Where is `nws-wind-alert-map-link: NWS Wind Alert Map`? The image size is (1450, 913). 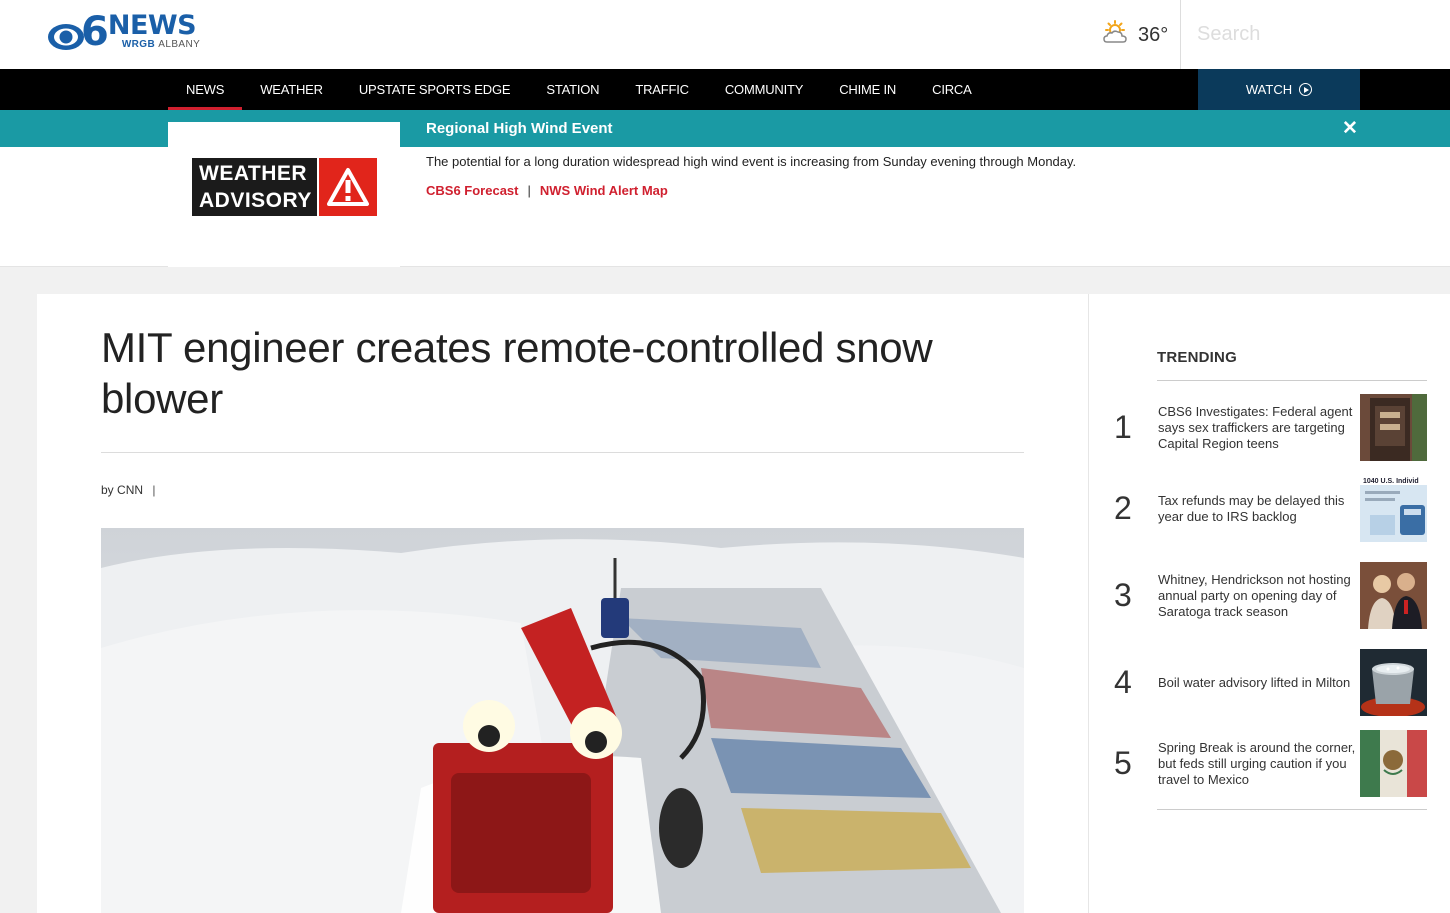
nws-wind-alert-map-link: NWS Wind Alert Map is located at coordinates (604, 190).